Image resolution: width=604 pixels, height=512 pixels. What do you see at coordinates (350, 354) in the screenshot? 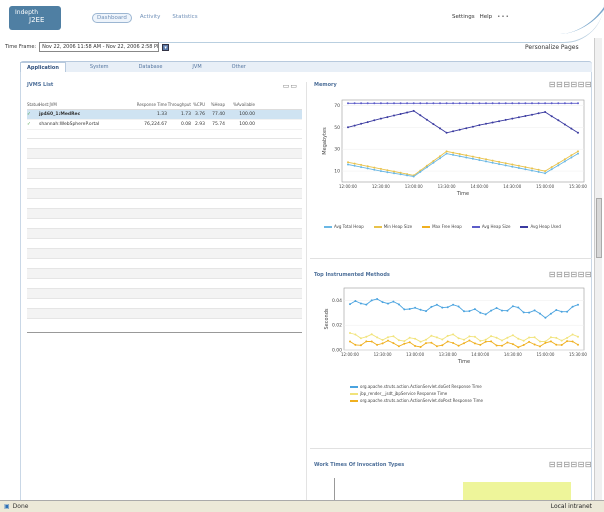
I see `x-tick-label: 12:00:00` at bounding box center [350, 354].